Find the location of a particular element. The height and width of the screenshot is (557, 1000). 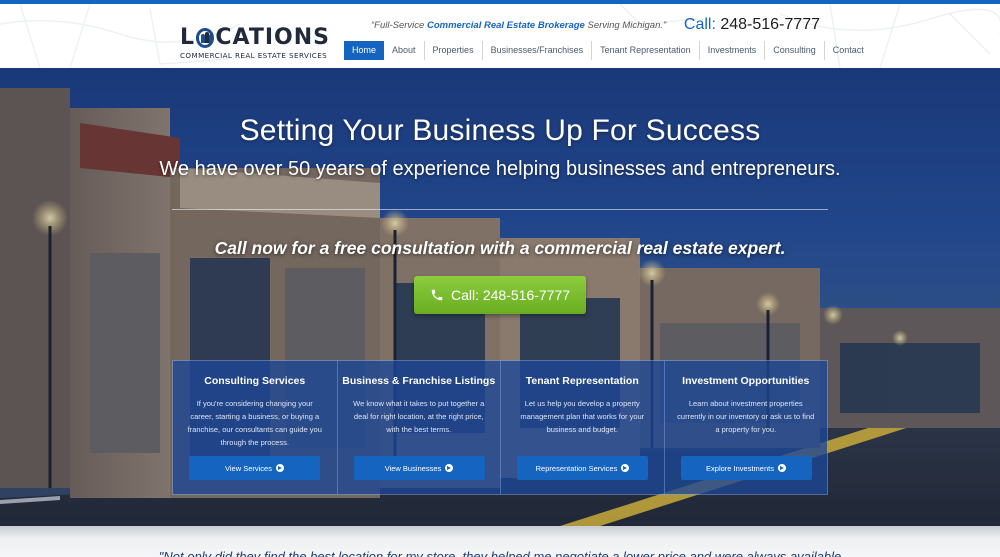

header-phone: Call: 248-516-7777 is located at coordinates (752, 25).